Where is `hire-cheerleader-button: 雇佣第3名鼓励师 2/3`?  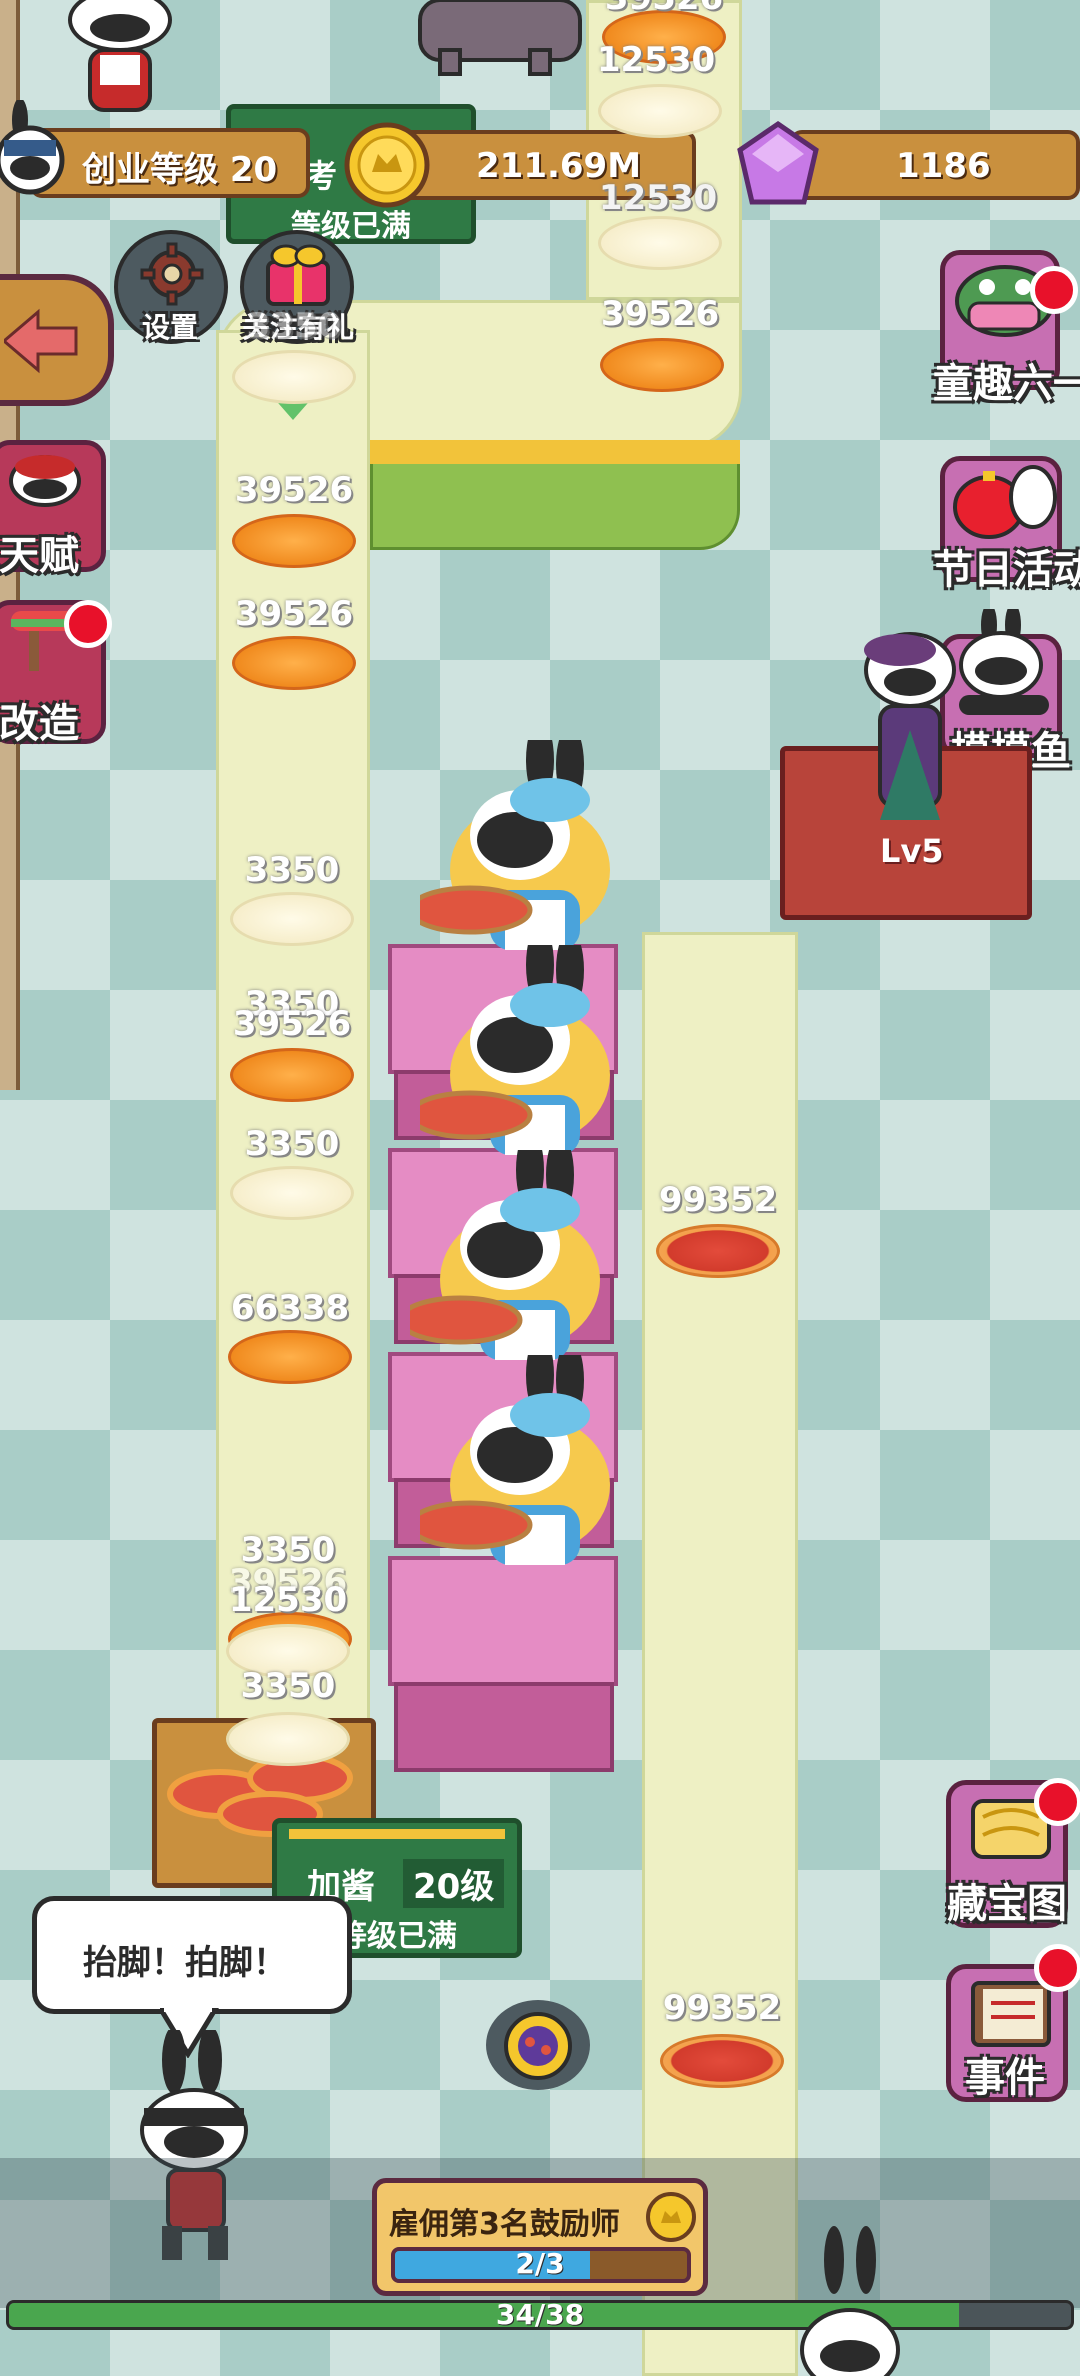 hire-cheerleader-button: 雇佣第3名鼓励师 2/3 is located at coordinates (540, 2237).